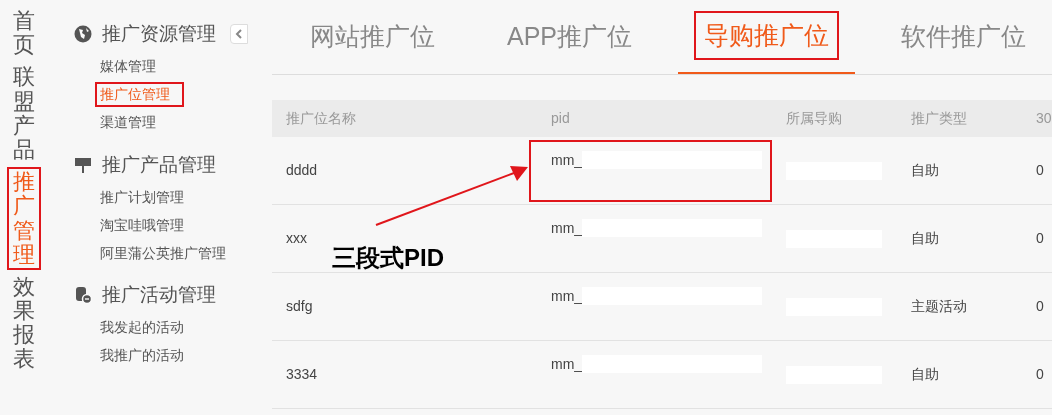  What do you see at coordinates (321, 118) in the screenshot?
I see `column-header: 推广位名称` at bounding box center [321, 118].